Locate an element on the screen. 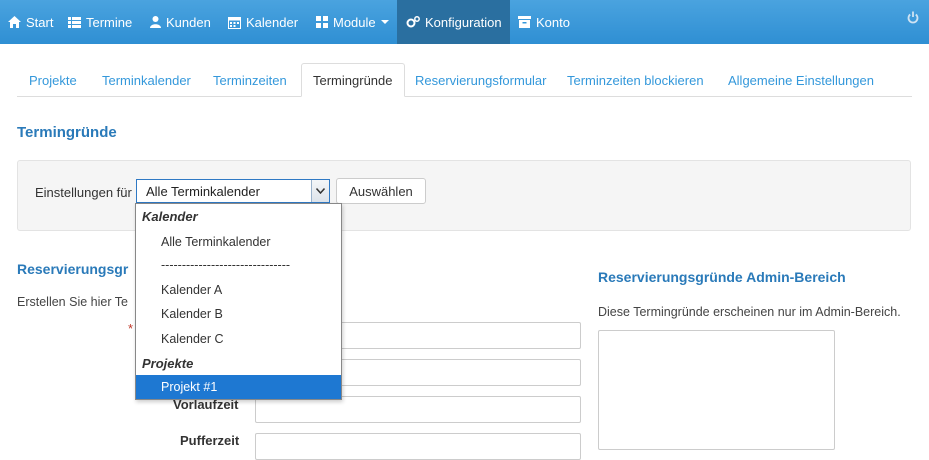  option-alle-terminkalender: Alle Terminkalender is located at coordinates (216, 242).